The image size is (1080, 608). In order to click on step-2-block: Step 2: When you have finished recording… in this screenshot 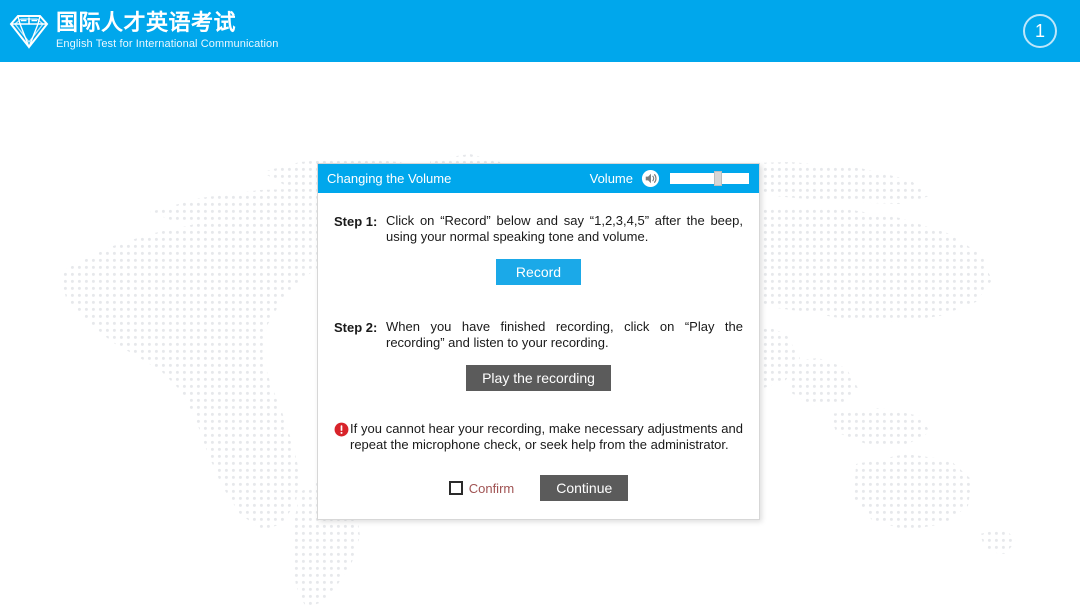, I will do `click(538, 355)`.